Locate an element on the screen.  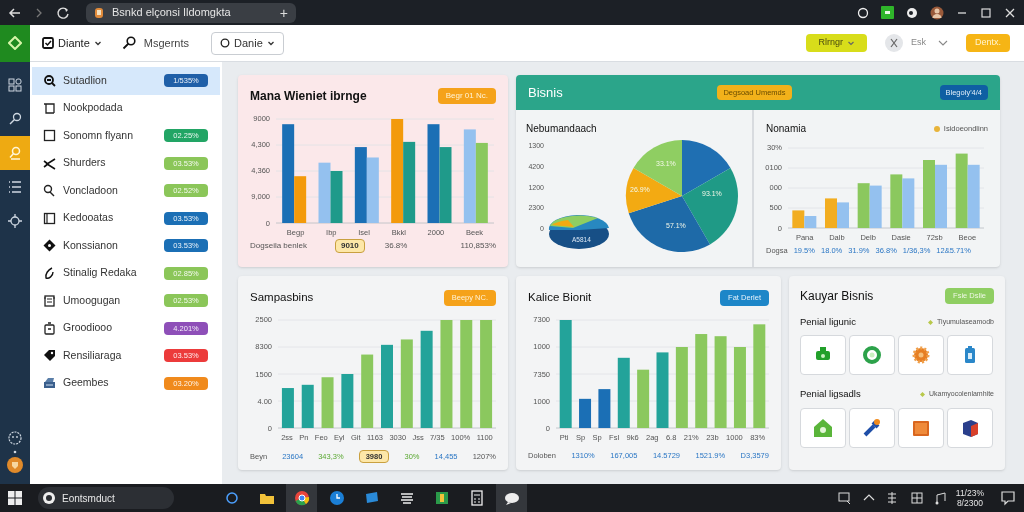
tag-icon is located at coordinates (49, 356).